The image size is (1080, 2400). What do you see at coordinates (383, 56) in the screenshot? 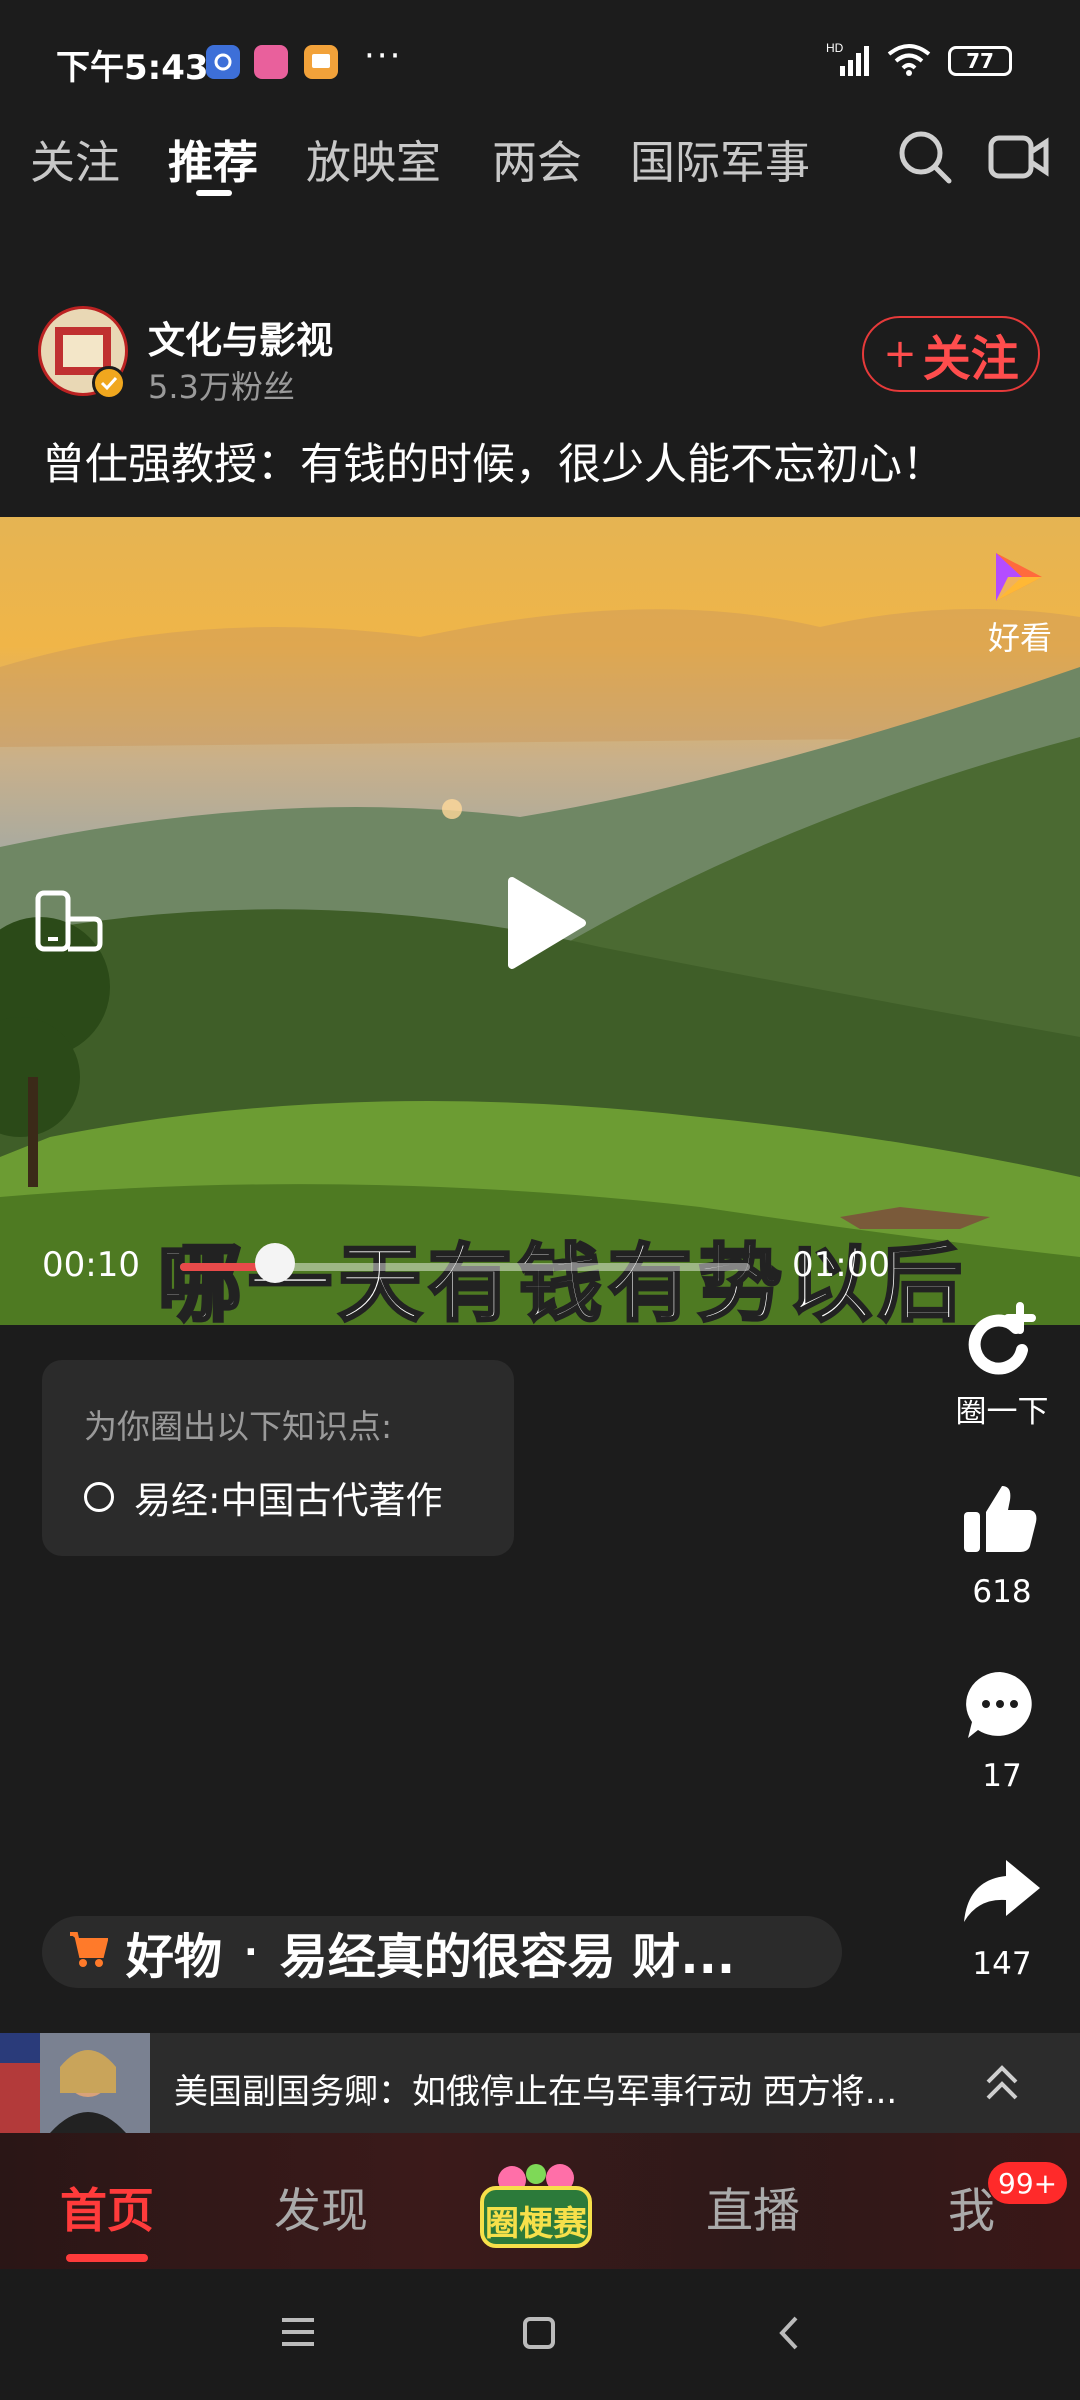
I see `more-notifications-icon: ···` at bounding box center [383, 56].